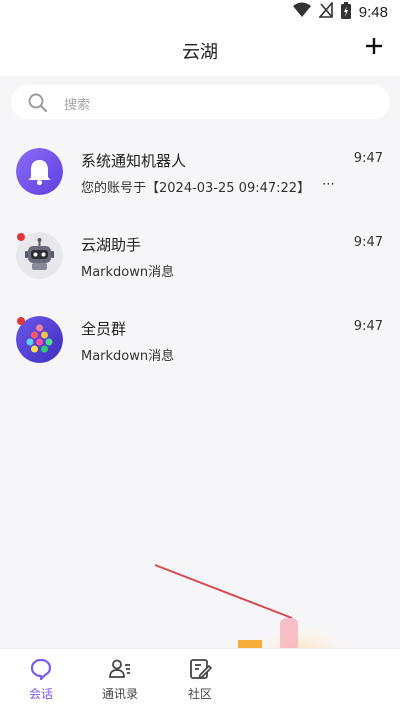 Image resolution: width=400 pixels, height=708 pixels. Describe the element at coordinates (120, 669) in the screenshot. I see `contacts-icon` at that location.